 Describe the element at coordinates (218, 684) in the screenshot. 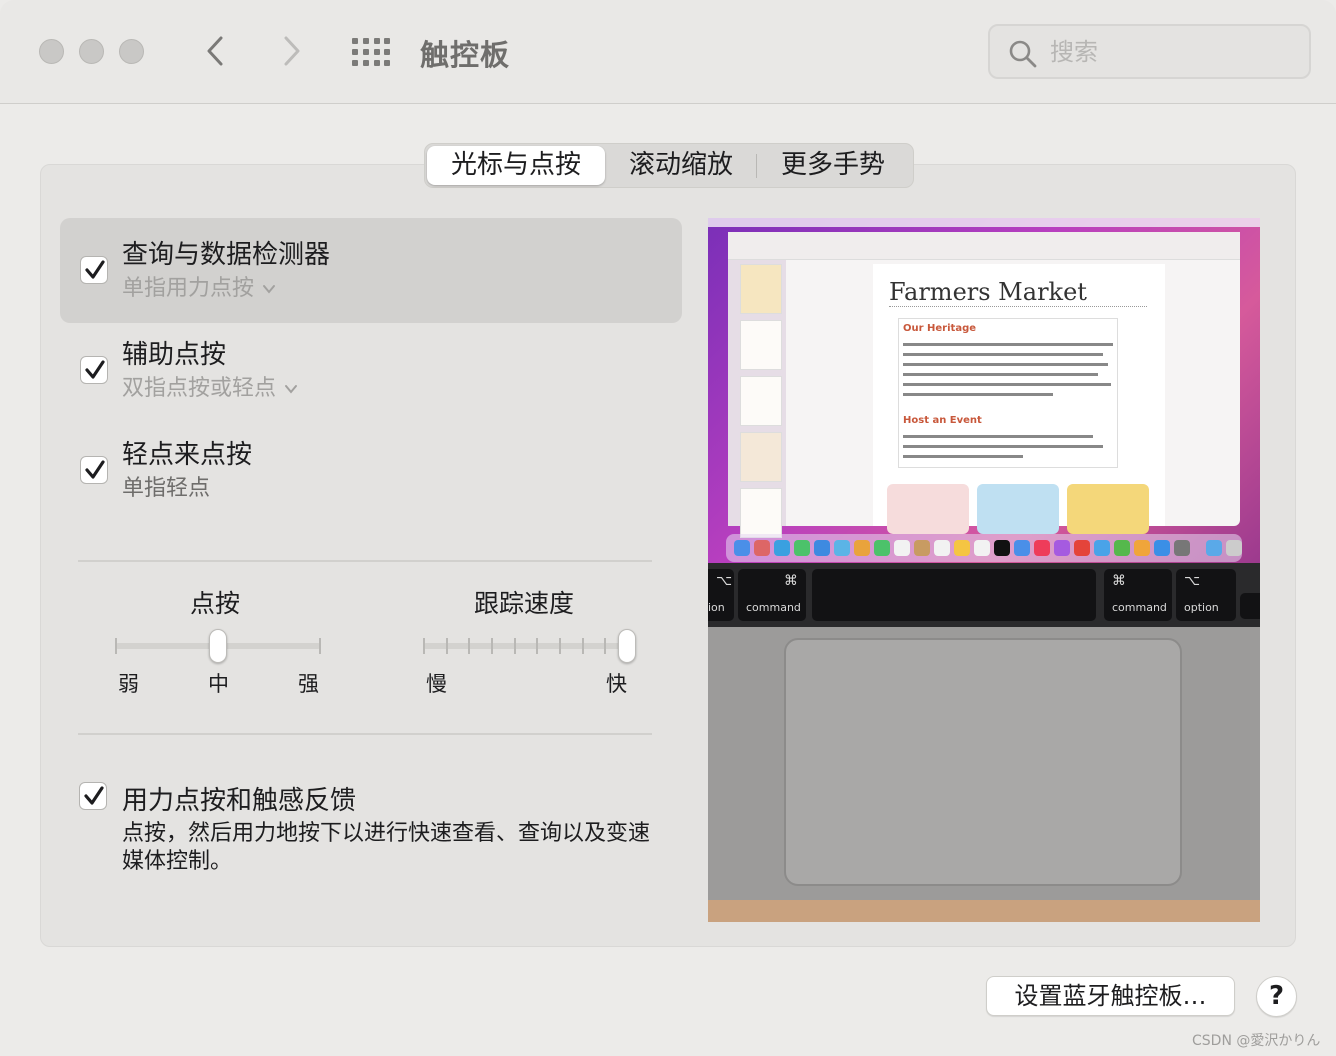

I see `click-tick-medium: 中` at that location.